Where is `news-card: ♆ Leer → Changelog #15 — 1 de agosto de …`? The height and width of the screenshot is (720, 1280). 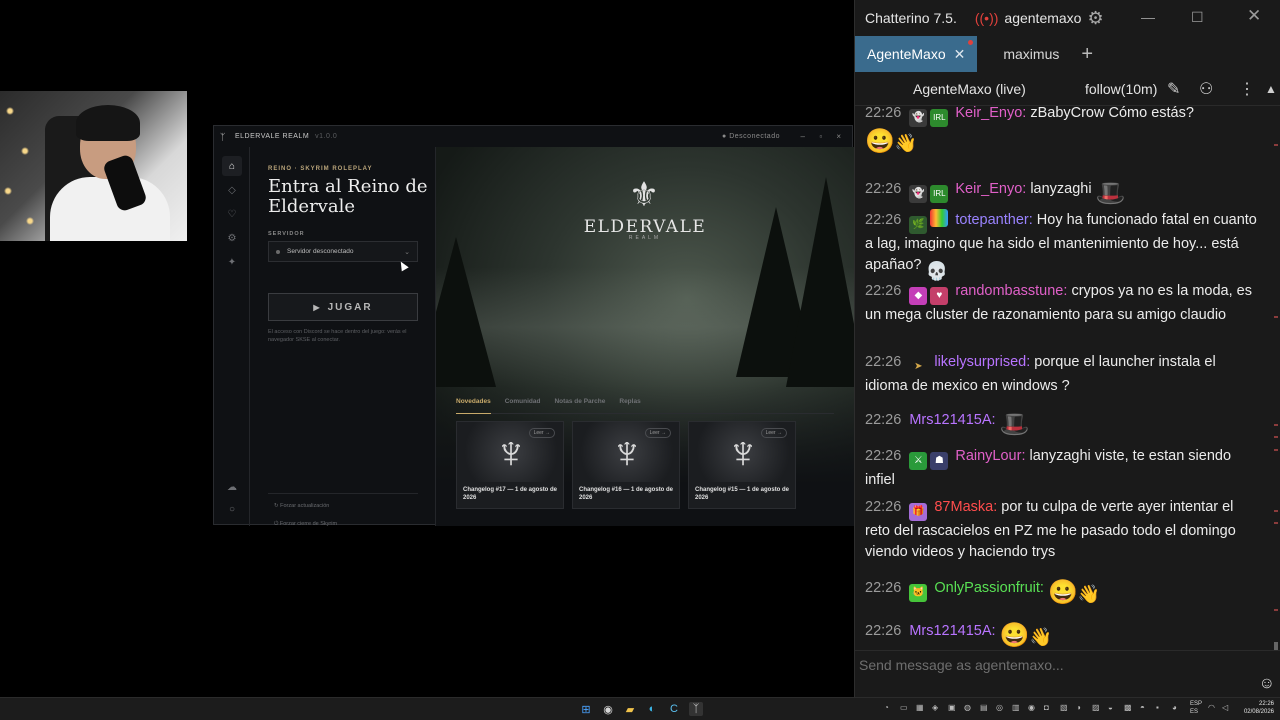 news-card: ♆ Leer → Changelog #15 — 1 de agosto de … is located at coordinates (742, 465).